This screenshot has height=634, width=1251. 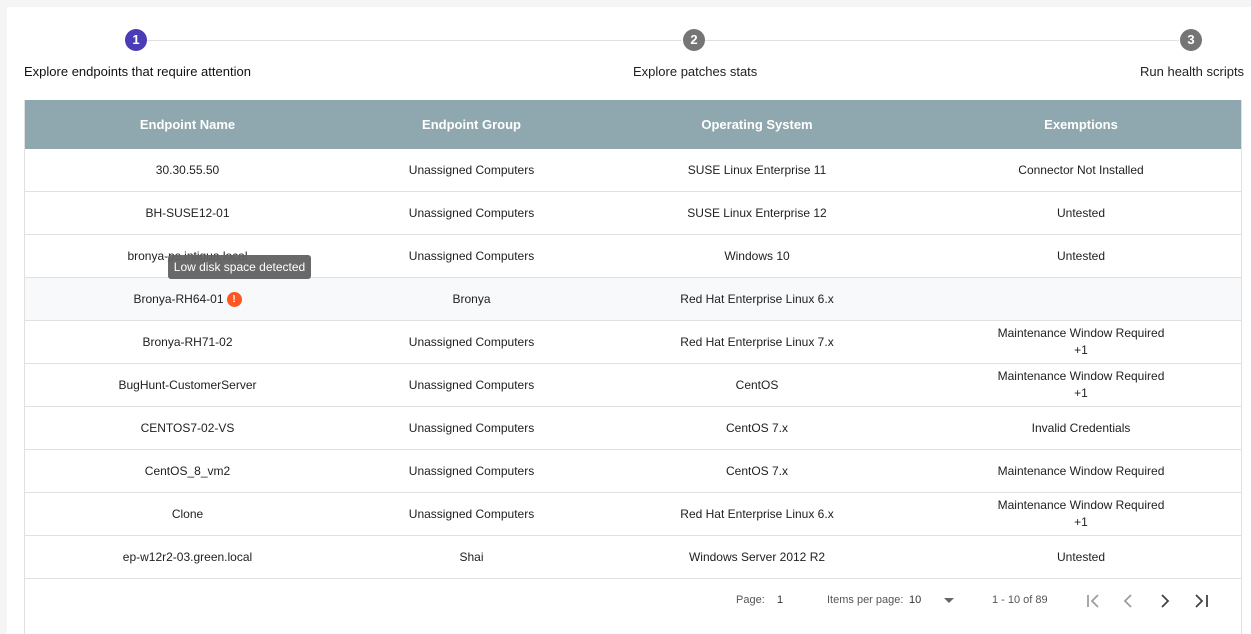 I want to click on header-endpoint-group: Endpoint Group, so click(x=471, y=124).